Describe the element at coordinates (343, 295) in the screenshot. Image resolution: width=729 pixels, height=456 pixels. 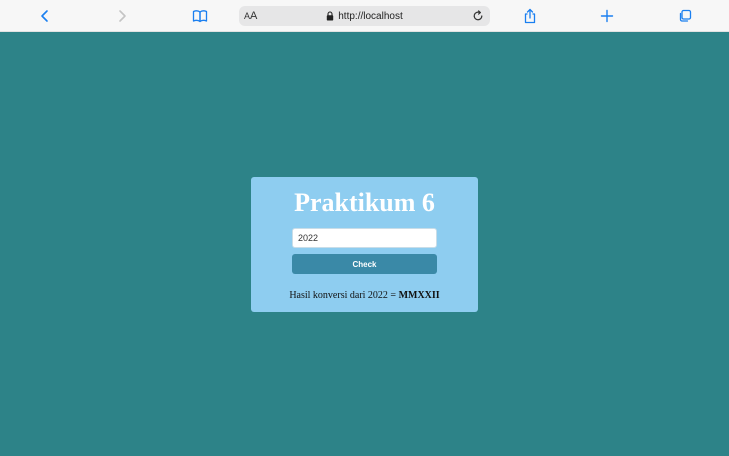
I see `result-prefix: Hasil konversi dari 2022 =` at that location.